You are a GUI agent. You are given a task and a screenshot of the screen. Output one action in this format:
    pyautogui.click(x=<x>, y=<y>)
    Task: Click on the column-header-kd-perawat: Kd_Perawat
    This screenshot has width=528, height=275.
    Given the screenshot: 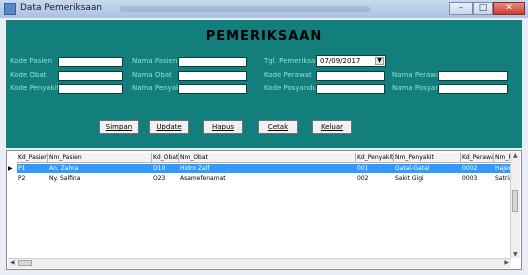 What is the action you would take?
    pyautogui.click(x=477, y=158)
    